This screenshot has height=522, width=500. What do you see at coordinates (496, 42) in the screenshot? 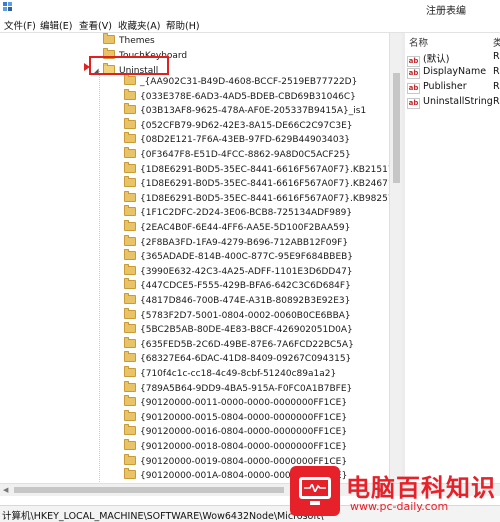
I see `column-header-type: 类` at bounding box center [496, 42].